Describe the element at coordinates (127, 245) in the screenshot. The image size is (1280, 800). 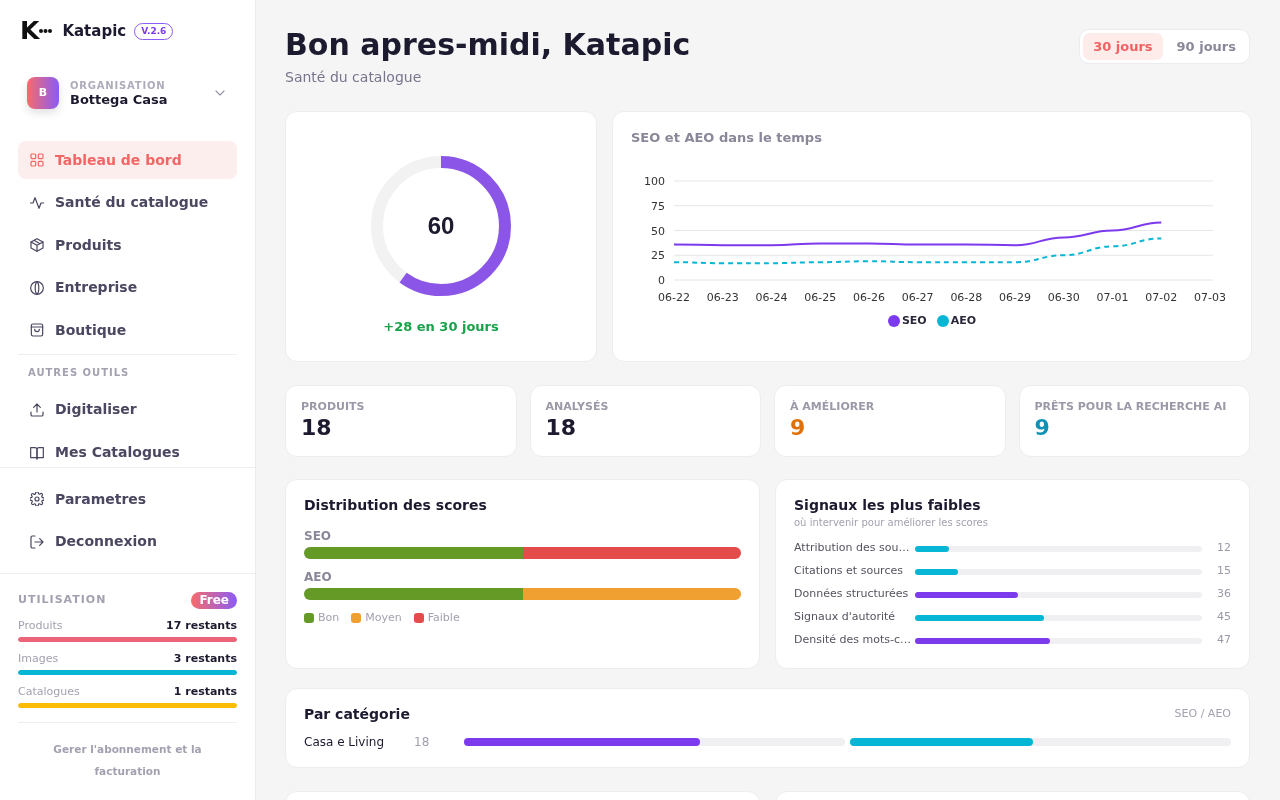
I see `sidebar-nav-item: Produits` at that location.